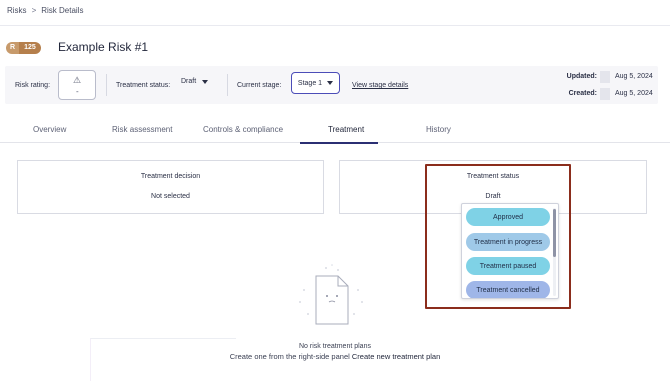 This screenshot has height=381, width=670. What do you see at coordinates (346, 129) in the screenshot?
I see `tab-treatment: Treatment` at bounding box center [346, 129].